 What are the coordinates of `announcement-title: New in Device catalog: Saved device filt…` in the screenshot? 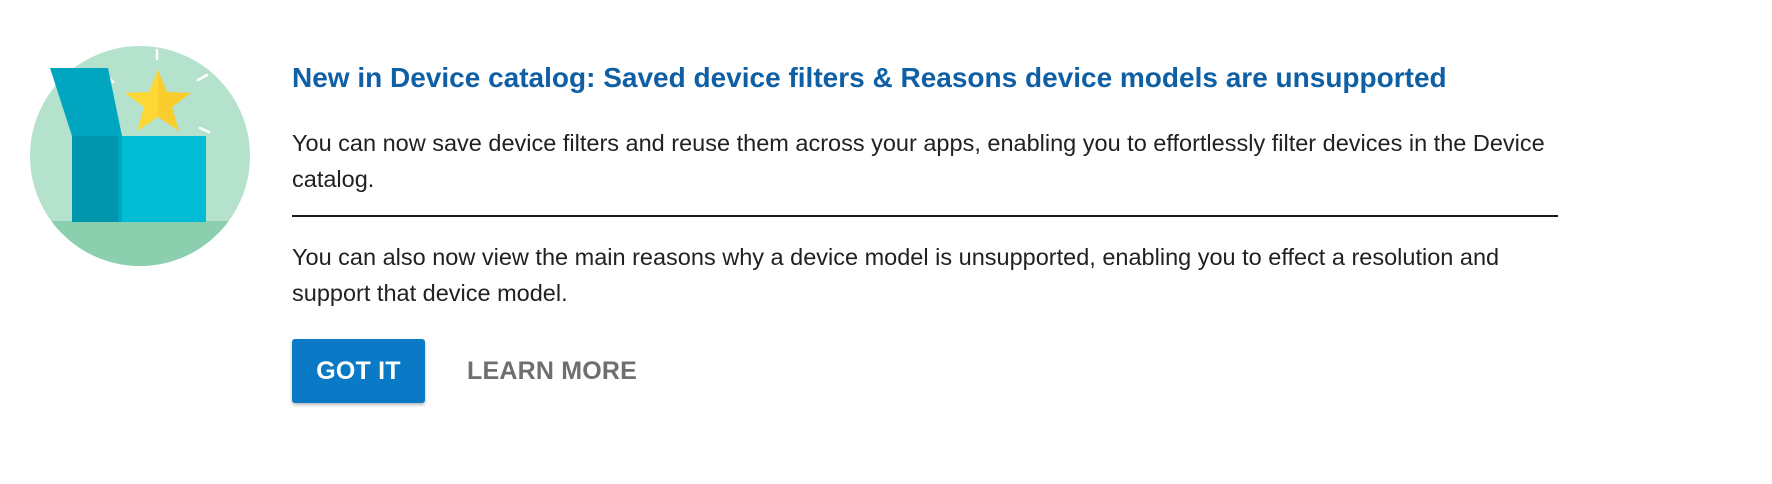 It's located at (869, 77).